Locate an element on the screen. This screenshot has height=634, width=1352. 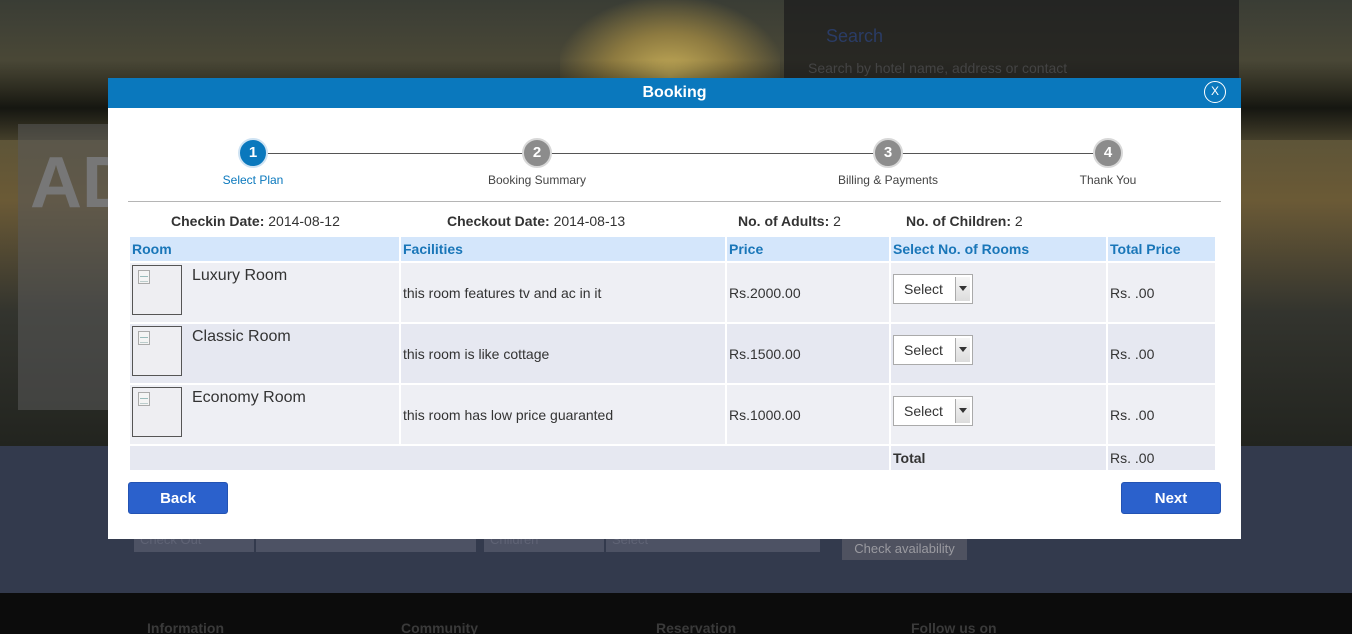
checkin-date: Checkin Date: 2014-08-12 is located at coordinates (255, 221).